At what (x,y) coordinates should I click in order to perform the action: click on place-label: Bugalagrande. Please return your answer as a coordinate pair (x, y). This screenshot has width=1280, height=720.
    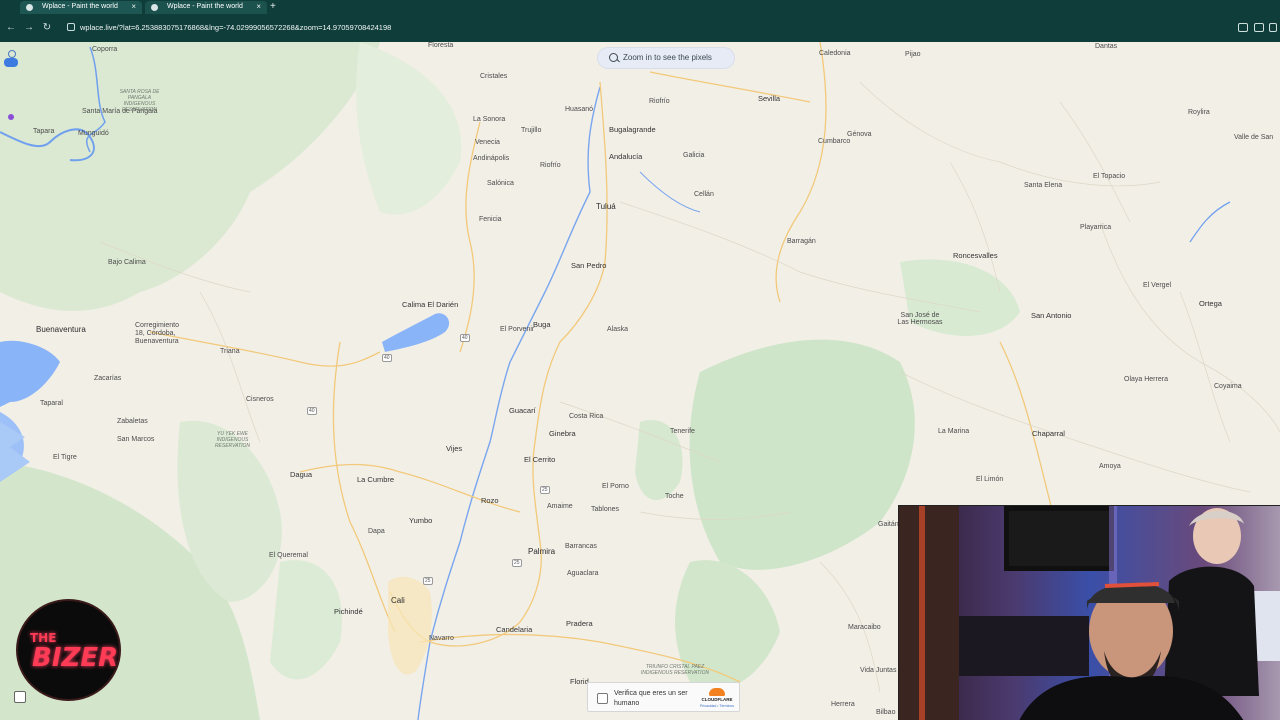
    Looking at the image, I should click on (632, 129).